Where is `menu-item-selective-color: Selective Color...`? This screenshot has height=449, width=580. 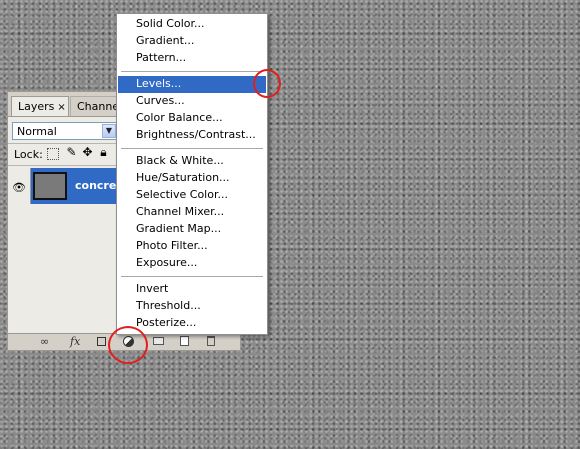
menu-item-selective-color: Selective Color... is located at coordinates (192, 195).